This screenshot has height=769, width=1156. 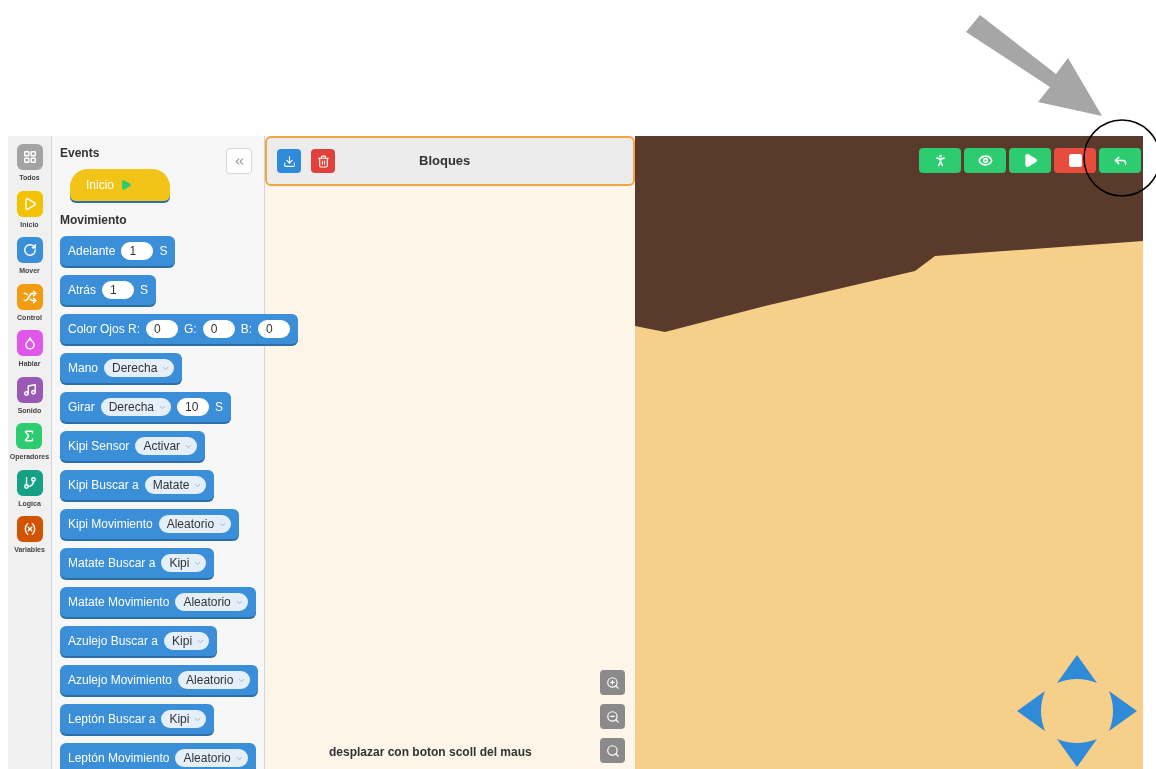 I want to click on zoom-in-button, so click(x=612, y=682).